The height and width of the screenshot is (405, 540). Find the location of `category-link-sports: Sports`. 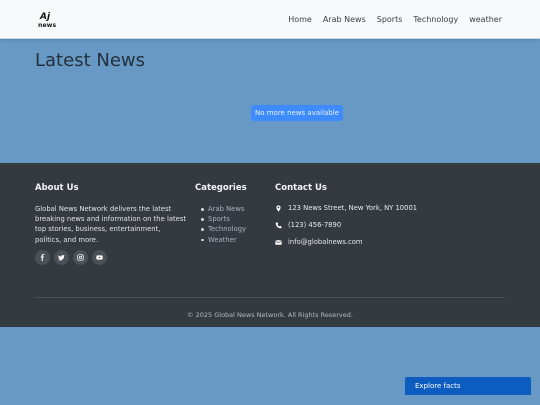

category-link-sports: Sports is located at coordinates (223, 219).